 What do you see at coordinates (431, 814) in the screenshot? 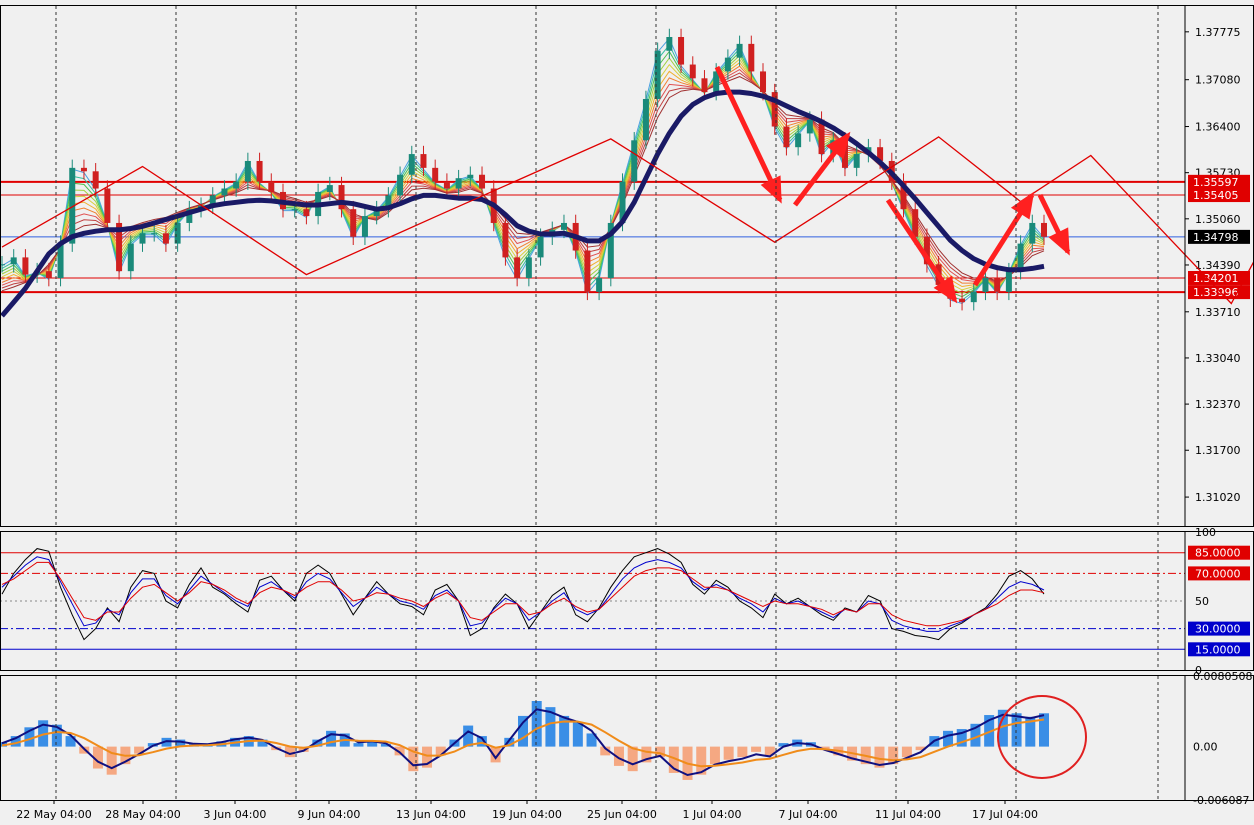
I see `time-tick-label: 13 Jun 04:00` at bounding box center [431, 814].